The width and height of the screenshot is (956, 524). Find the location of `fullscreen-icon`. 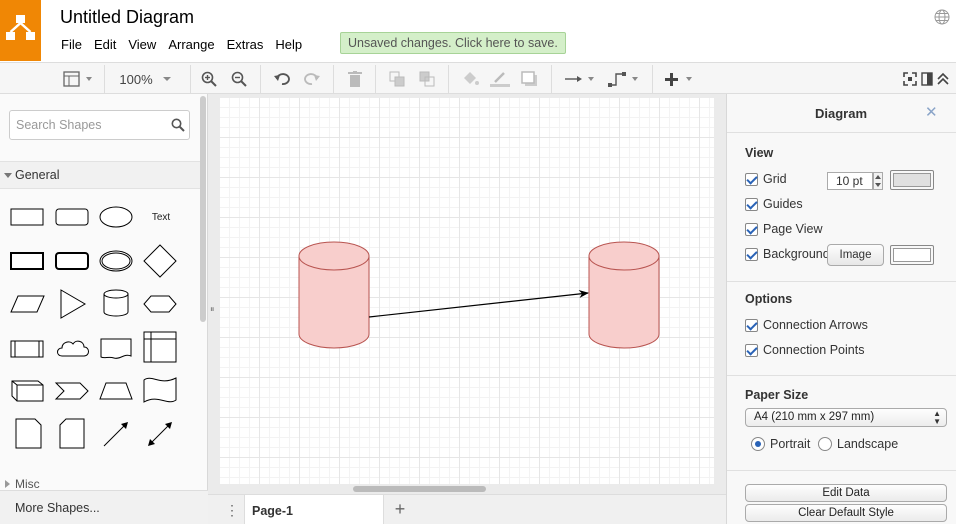

fullscreen-icon is located at coordinates (910, 79).